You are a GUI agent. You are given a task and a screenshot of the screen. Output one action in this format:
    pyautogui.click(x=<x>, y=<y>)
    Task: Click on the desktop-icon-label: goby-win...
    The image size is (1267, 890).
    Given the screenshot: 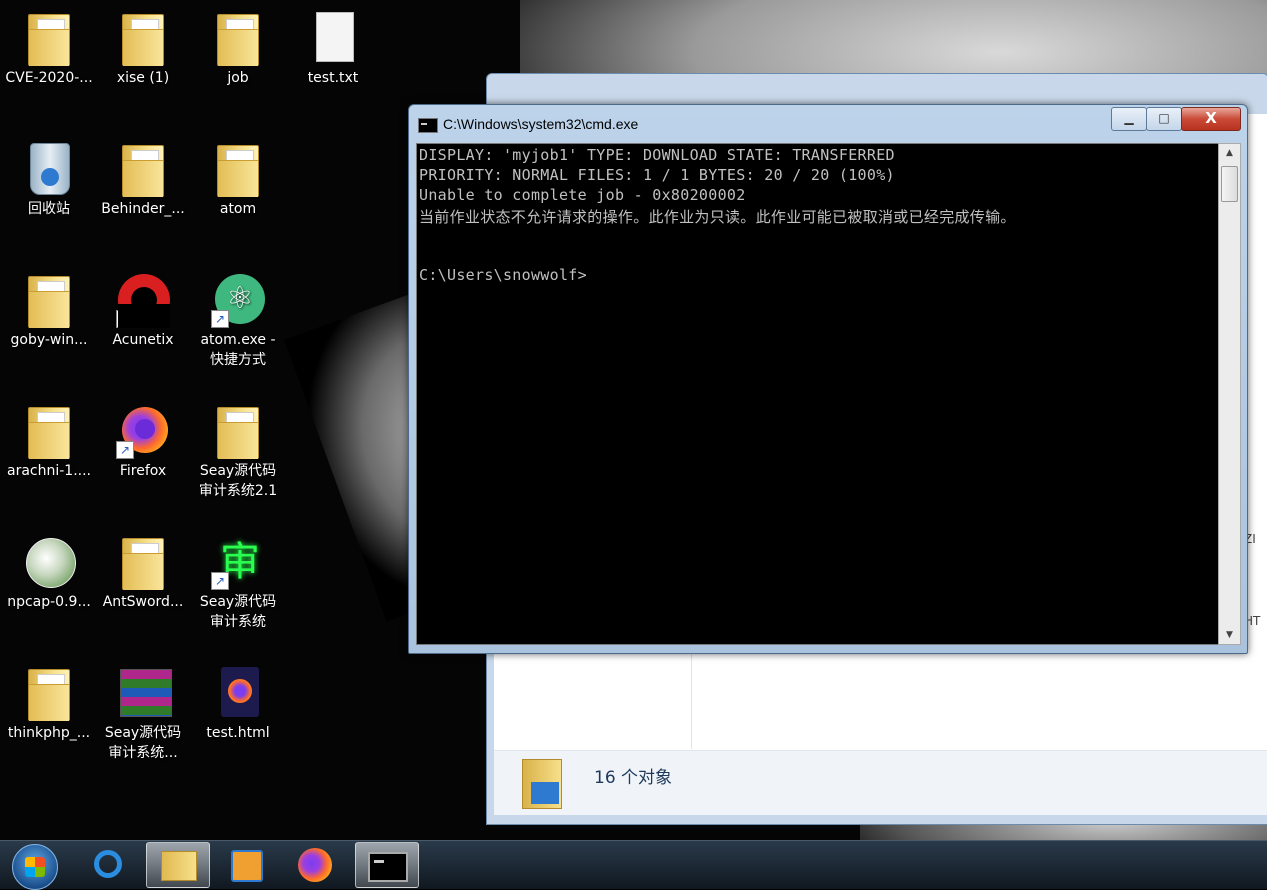 What is the action you would take?
    pyautogui.click(x=49, y=340)
    